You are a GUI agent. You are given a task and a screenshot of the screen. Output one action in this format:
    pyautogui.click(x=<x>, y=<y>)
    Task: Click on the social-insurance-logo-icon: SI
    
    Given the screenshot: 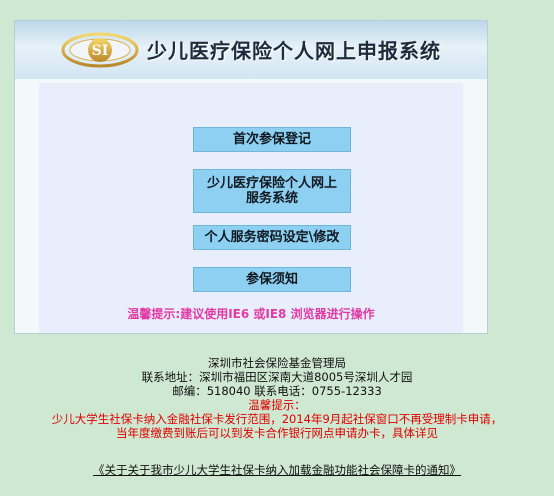 What is the action you would take?
    pyautogui.click(x=100, y=50)
    